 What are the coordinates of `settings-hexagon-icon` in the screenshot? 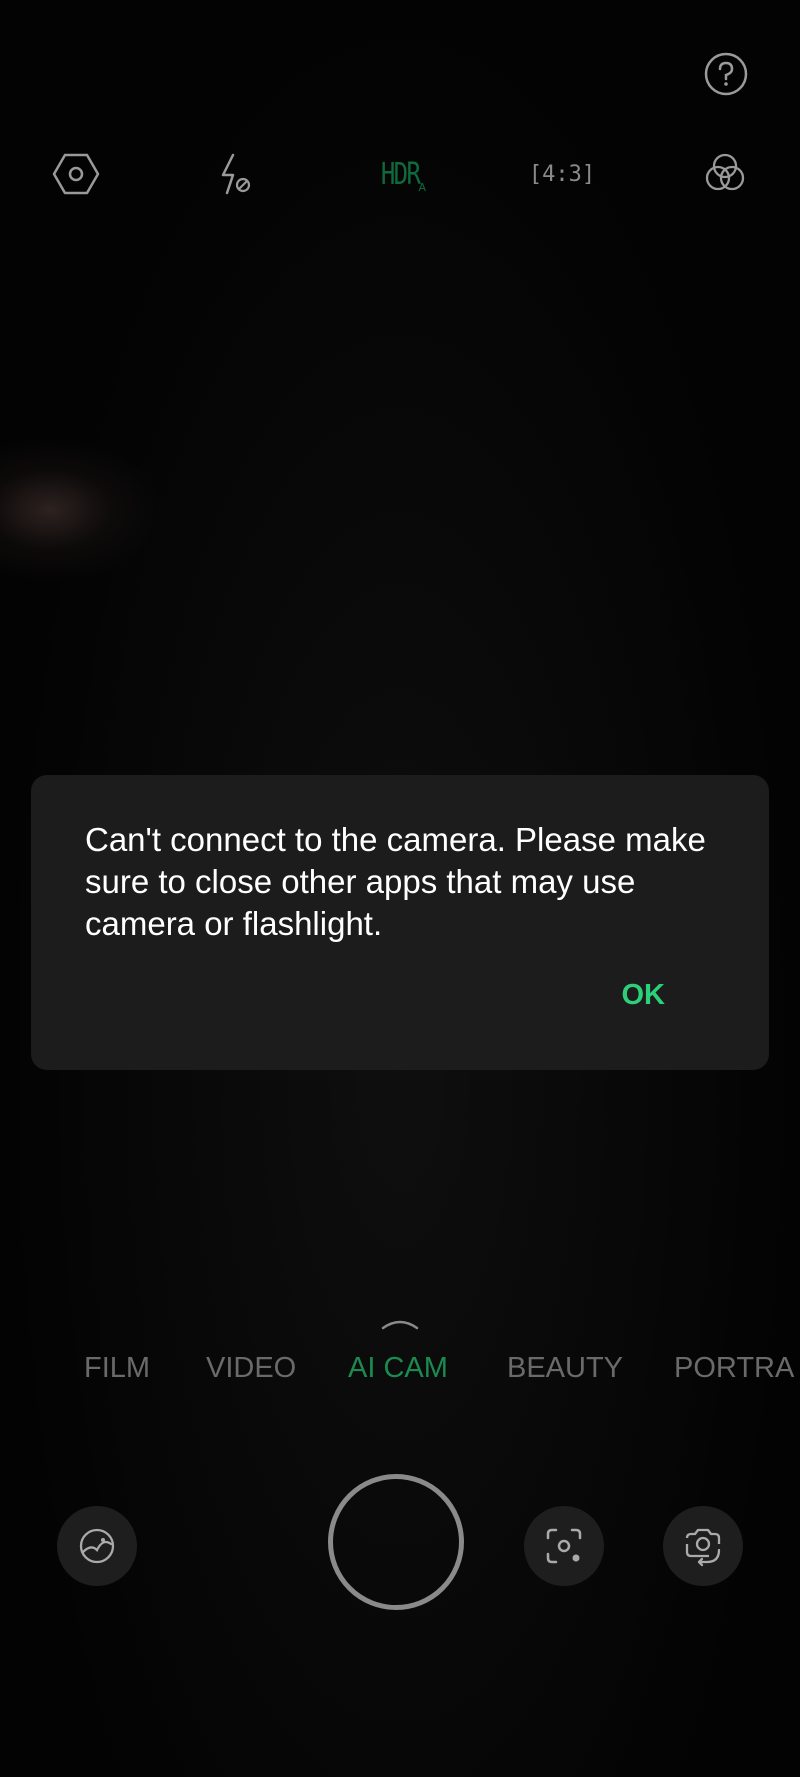 It's located at (76, 174).